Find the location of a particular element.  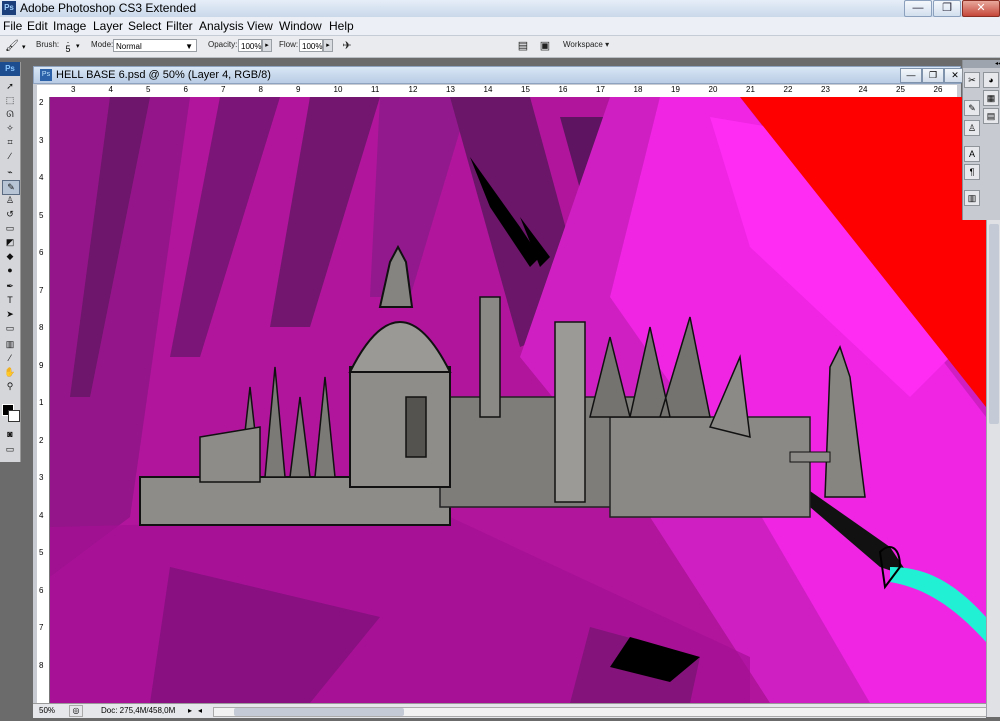

brush-preview: · 5 is located at coordinates (68, 46).